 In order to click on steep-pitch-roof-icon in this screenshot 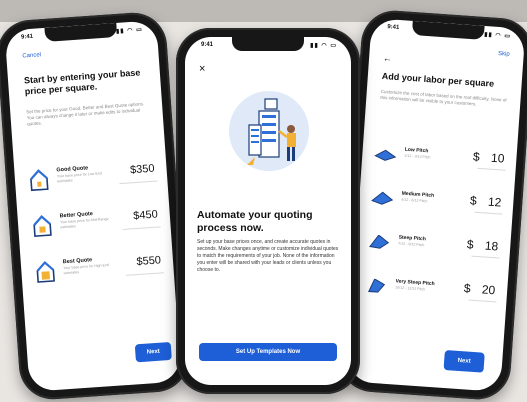, I will do `click(379, 241)`.